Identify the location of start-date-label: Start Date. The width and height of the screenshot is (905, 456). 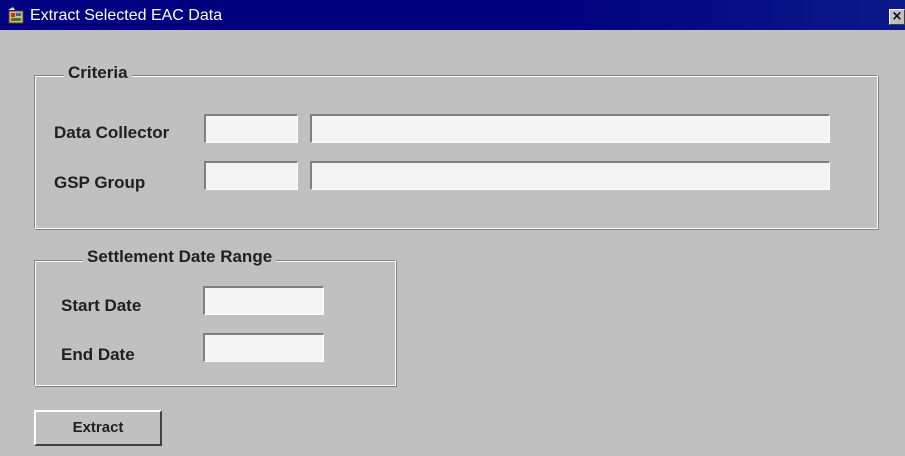
(101, 305).